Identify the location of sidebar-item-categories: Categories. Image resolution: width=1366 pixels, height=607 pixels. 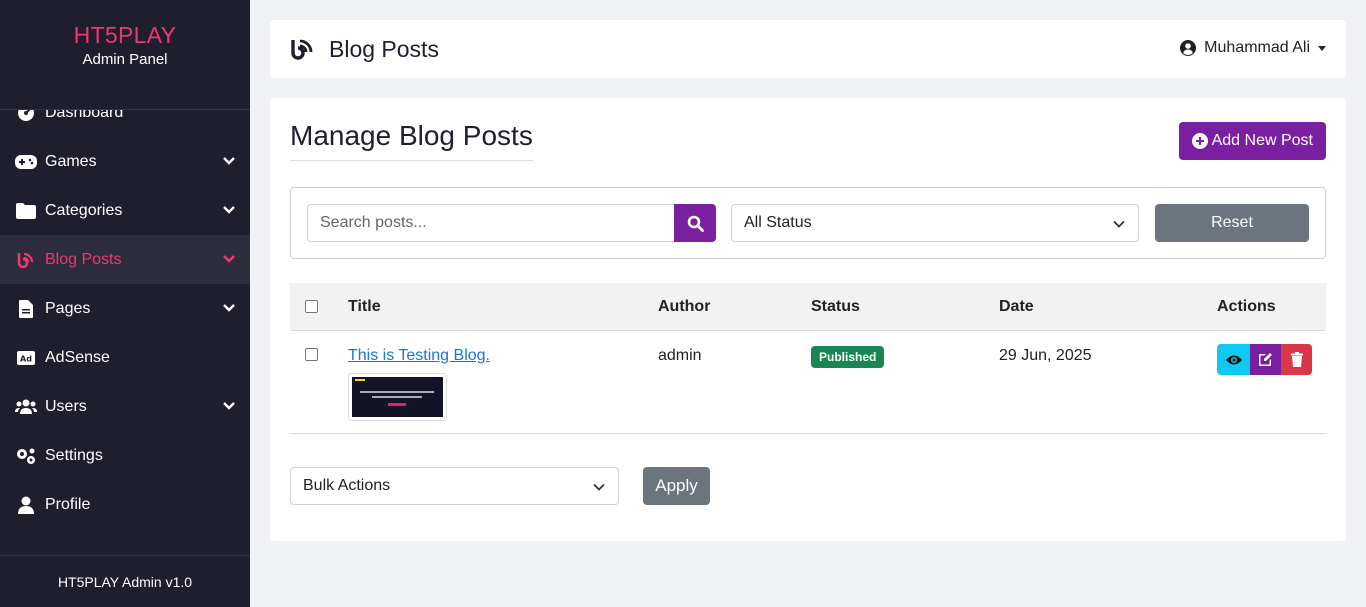
(125, 210).